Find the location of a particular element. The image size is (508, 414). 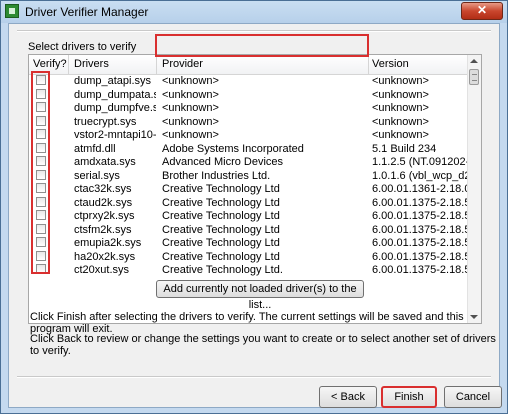

driver-name: dump_atapi.sys is located at coordinates (113, 81).